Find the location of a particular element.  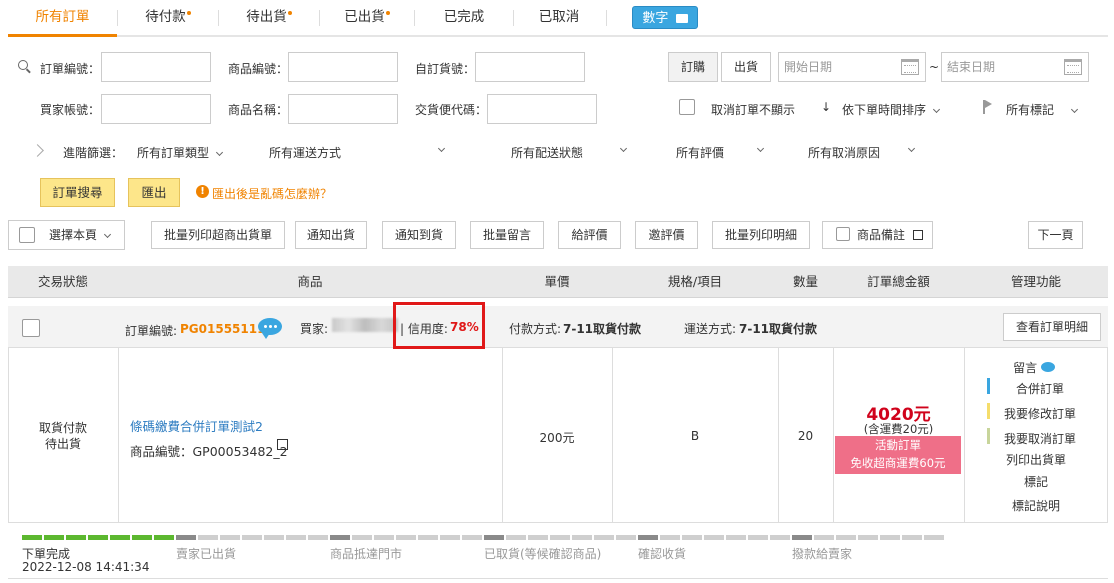

select-page-label: 選擇本頁 is located at coordinates (73, 235).